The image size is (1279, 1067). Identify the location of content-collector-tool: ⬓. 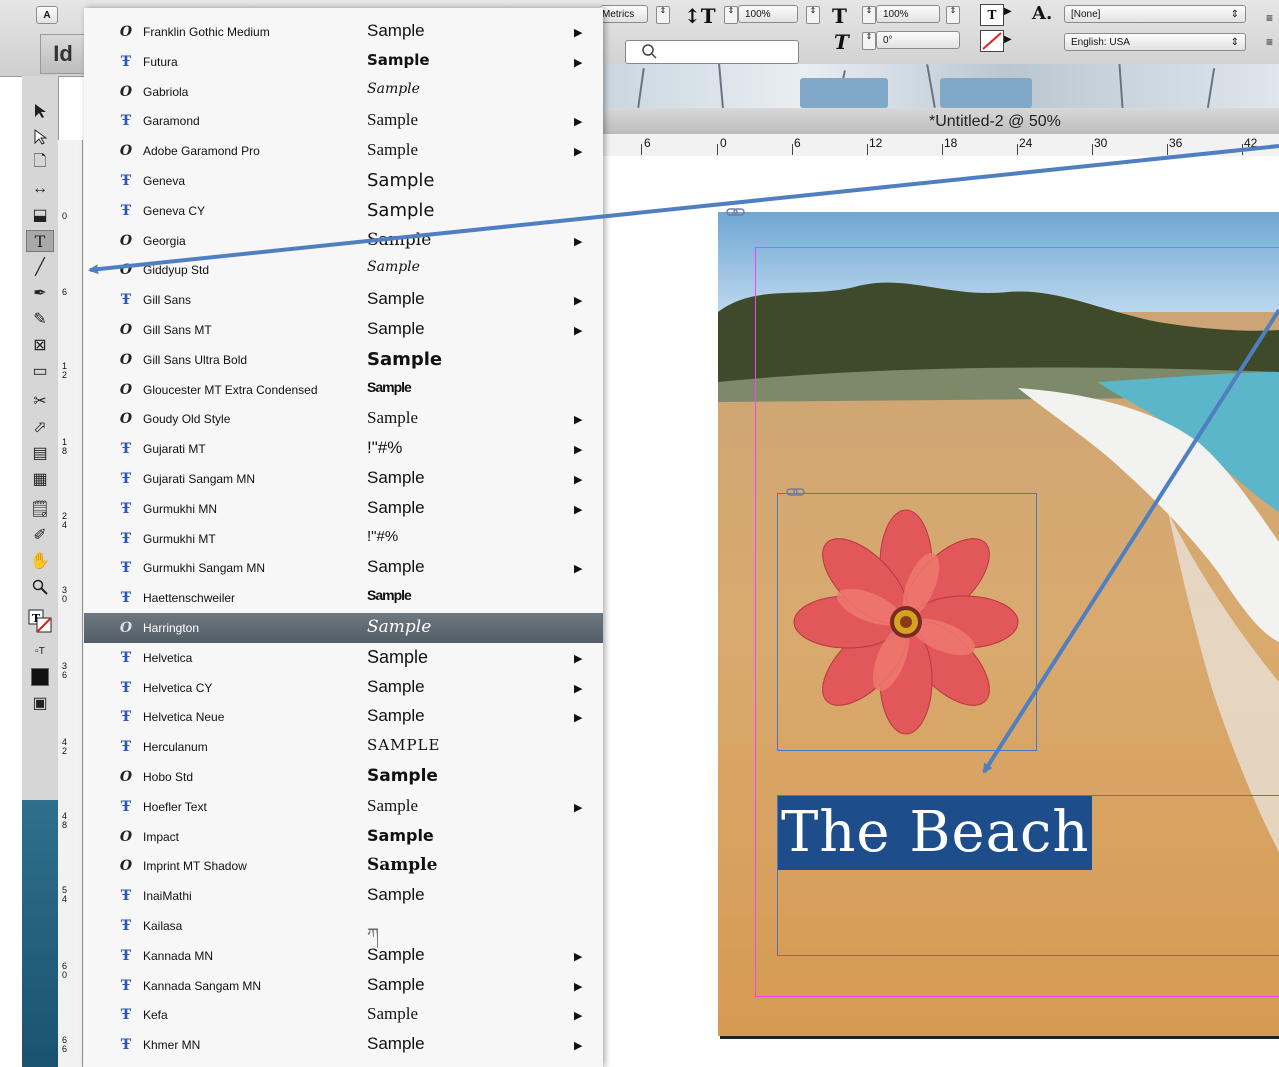
(40, 215).